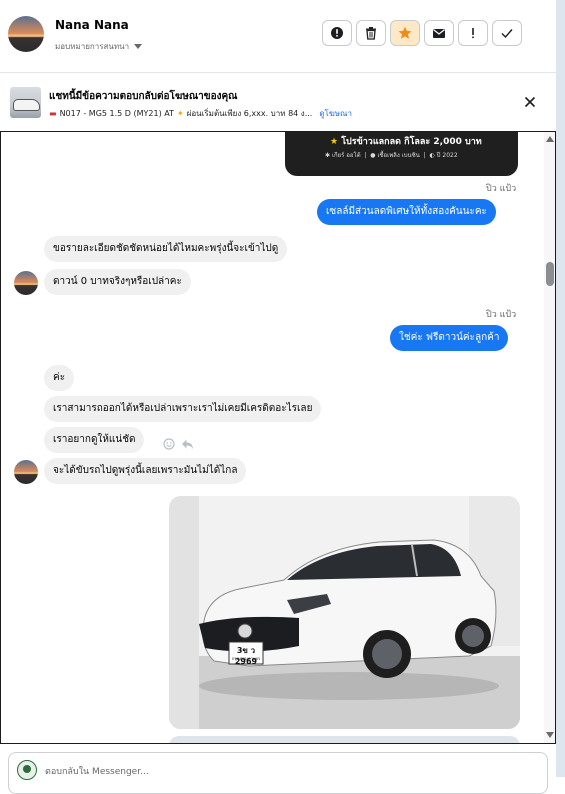  Describe the element at coordinates (53, 113) in the screenshot. I see `car-icon: ▬` at that location.